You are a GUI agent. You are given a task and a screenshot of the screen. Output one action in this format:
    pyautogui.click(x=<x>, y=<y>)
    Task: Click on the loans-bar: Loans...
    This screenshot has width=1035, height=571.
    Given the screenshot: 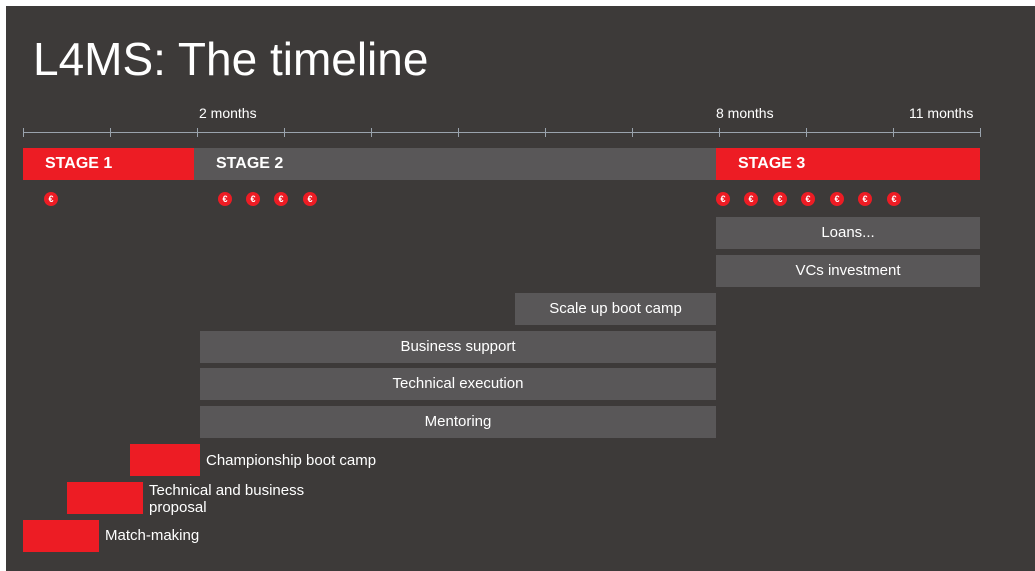 What is the action you would take?
    pyautogui.click(x=848, y=233)
    